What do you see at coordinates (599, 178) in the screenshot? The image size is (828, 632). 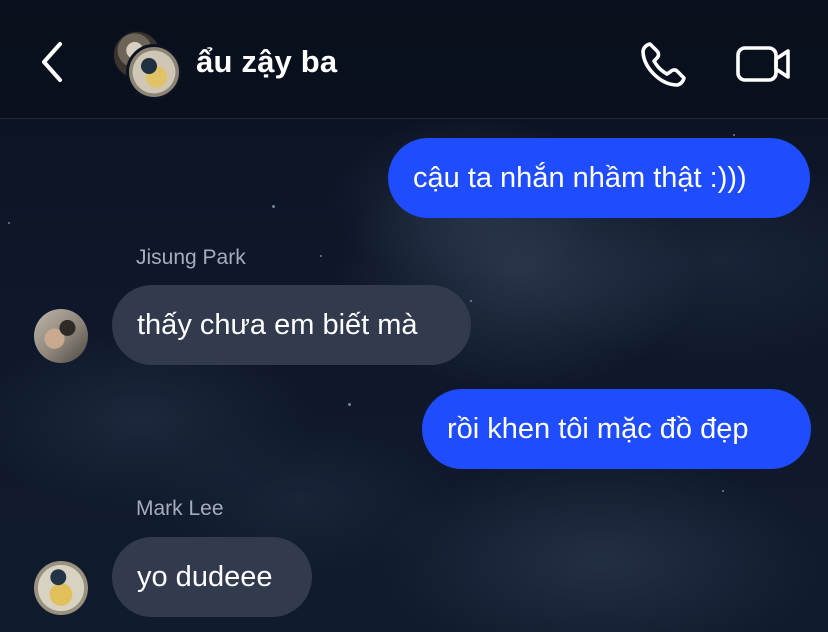 I see `outgoing-message-bubble: cậu ta nhắn nhầm thật :)))` at bounding box center [599, 178].